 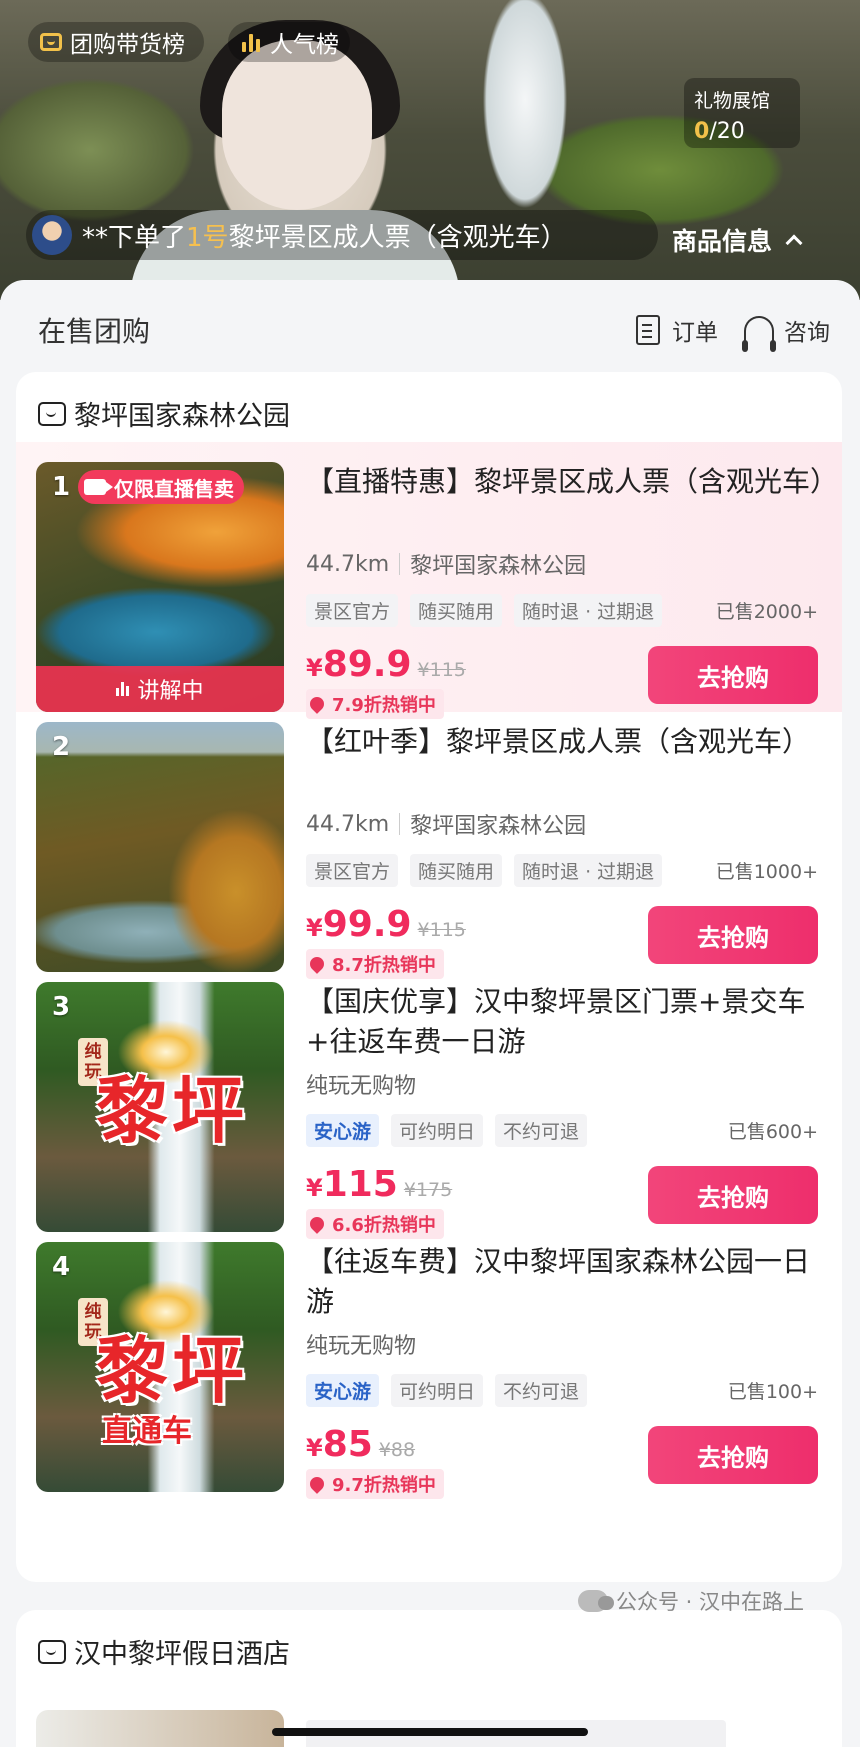 I want to click on tag: 不约可退, so click(x=541, y=1130).